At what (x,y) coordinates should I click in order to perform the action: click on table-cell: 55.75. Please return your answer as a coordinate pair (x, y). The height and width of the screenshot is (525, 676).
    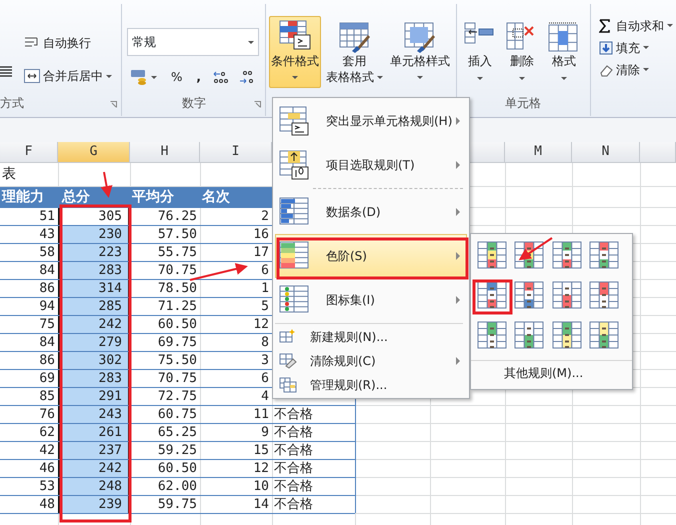
    Looking at the image, I should click on (177, 252).